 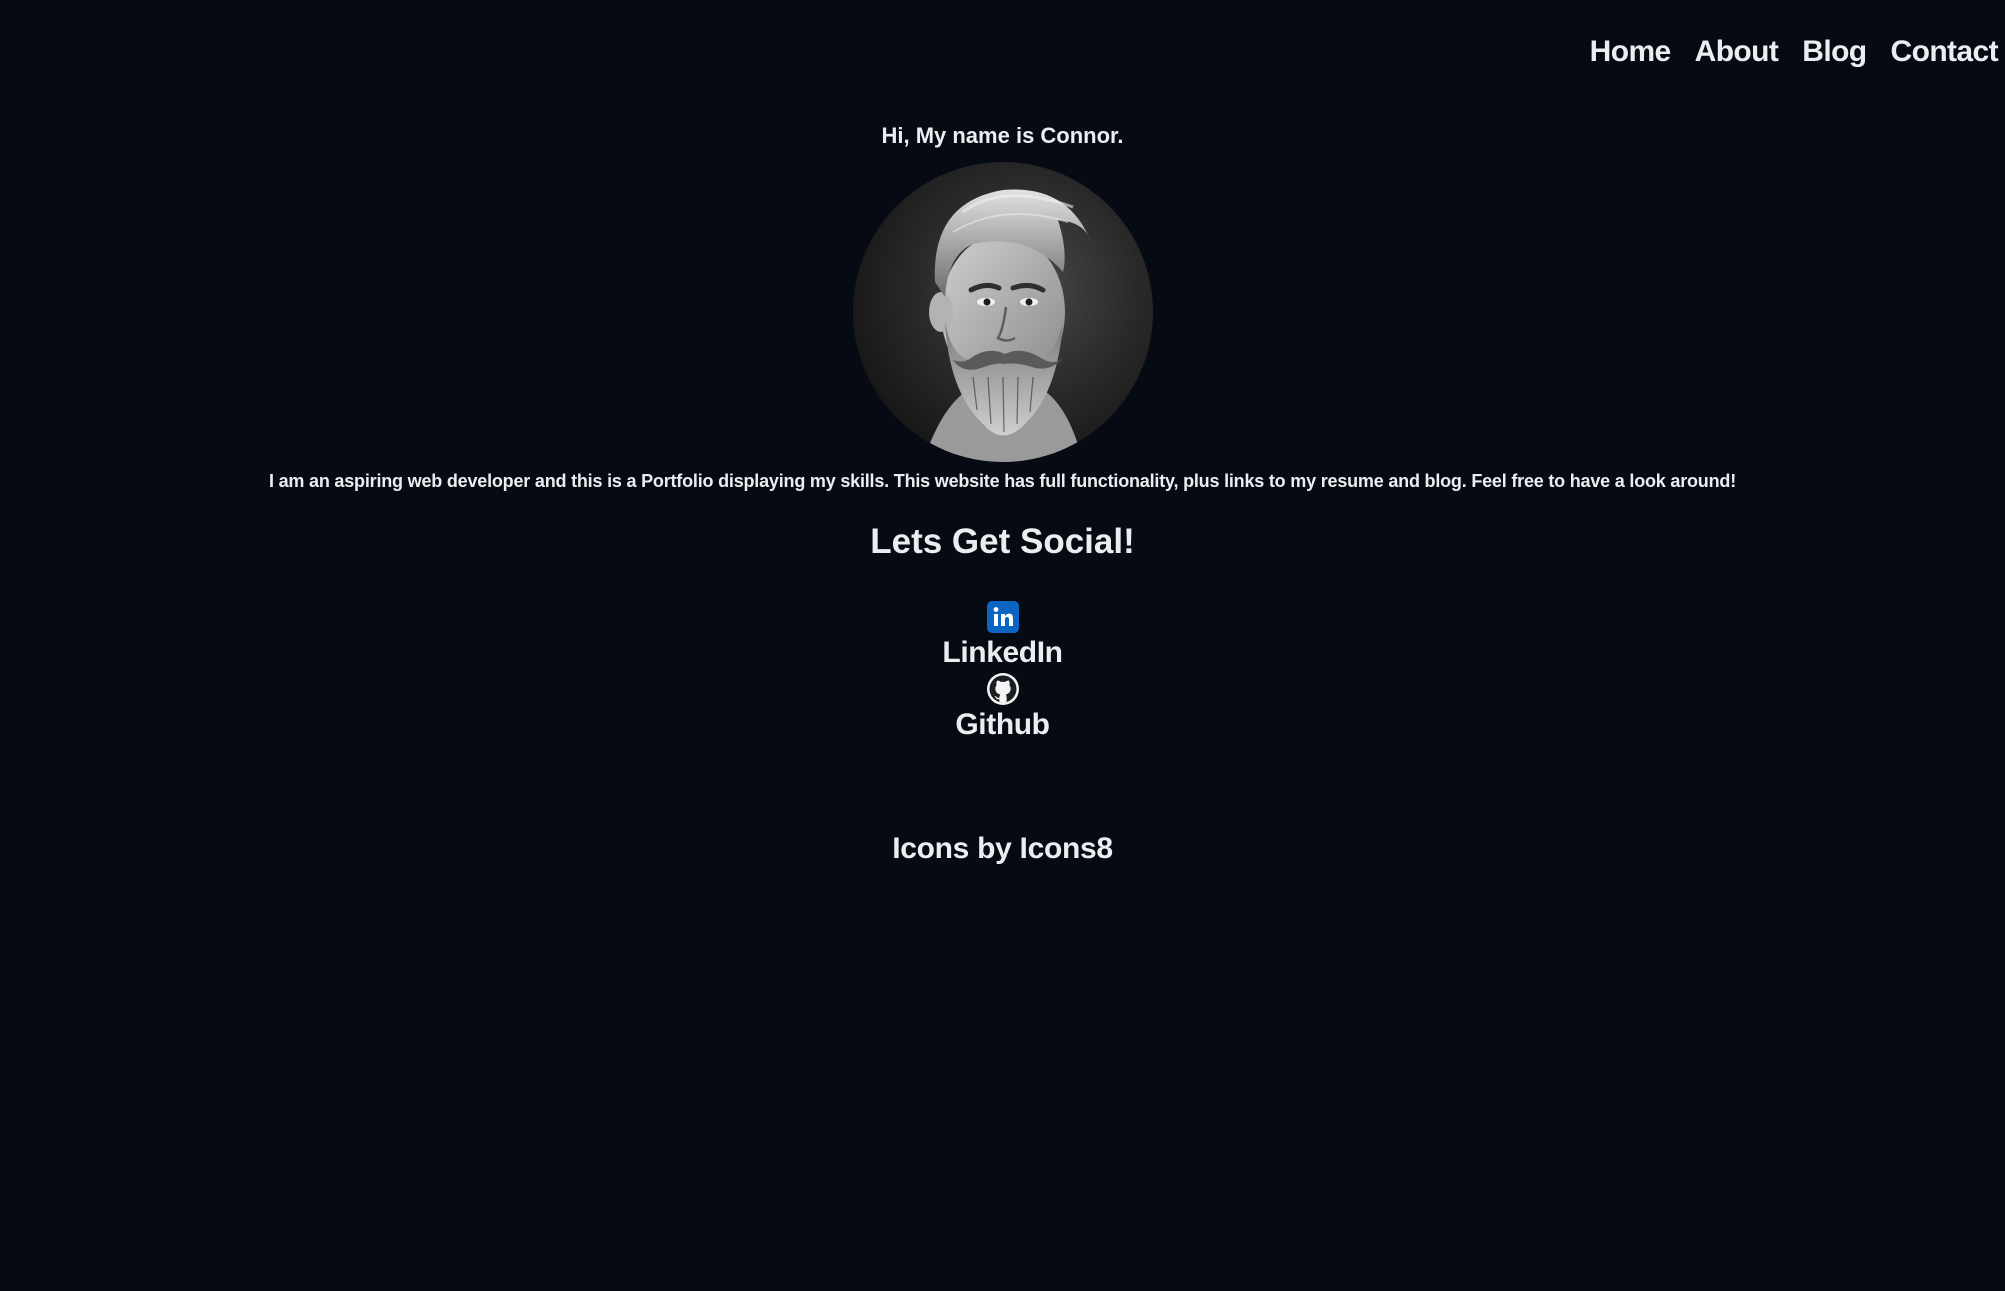 I want to click on icons-credit: Icons by Icons8, so click(x=1002, y=849).